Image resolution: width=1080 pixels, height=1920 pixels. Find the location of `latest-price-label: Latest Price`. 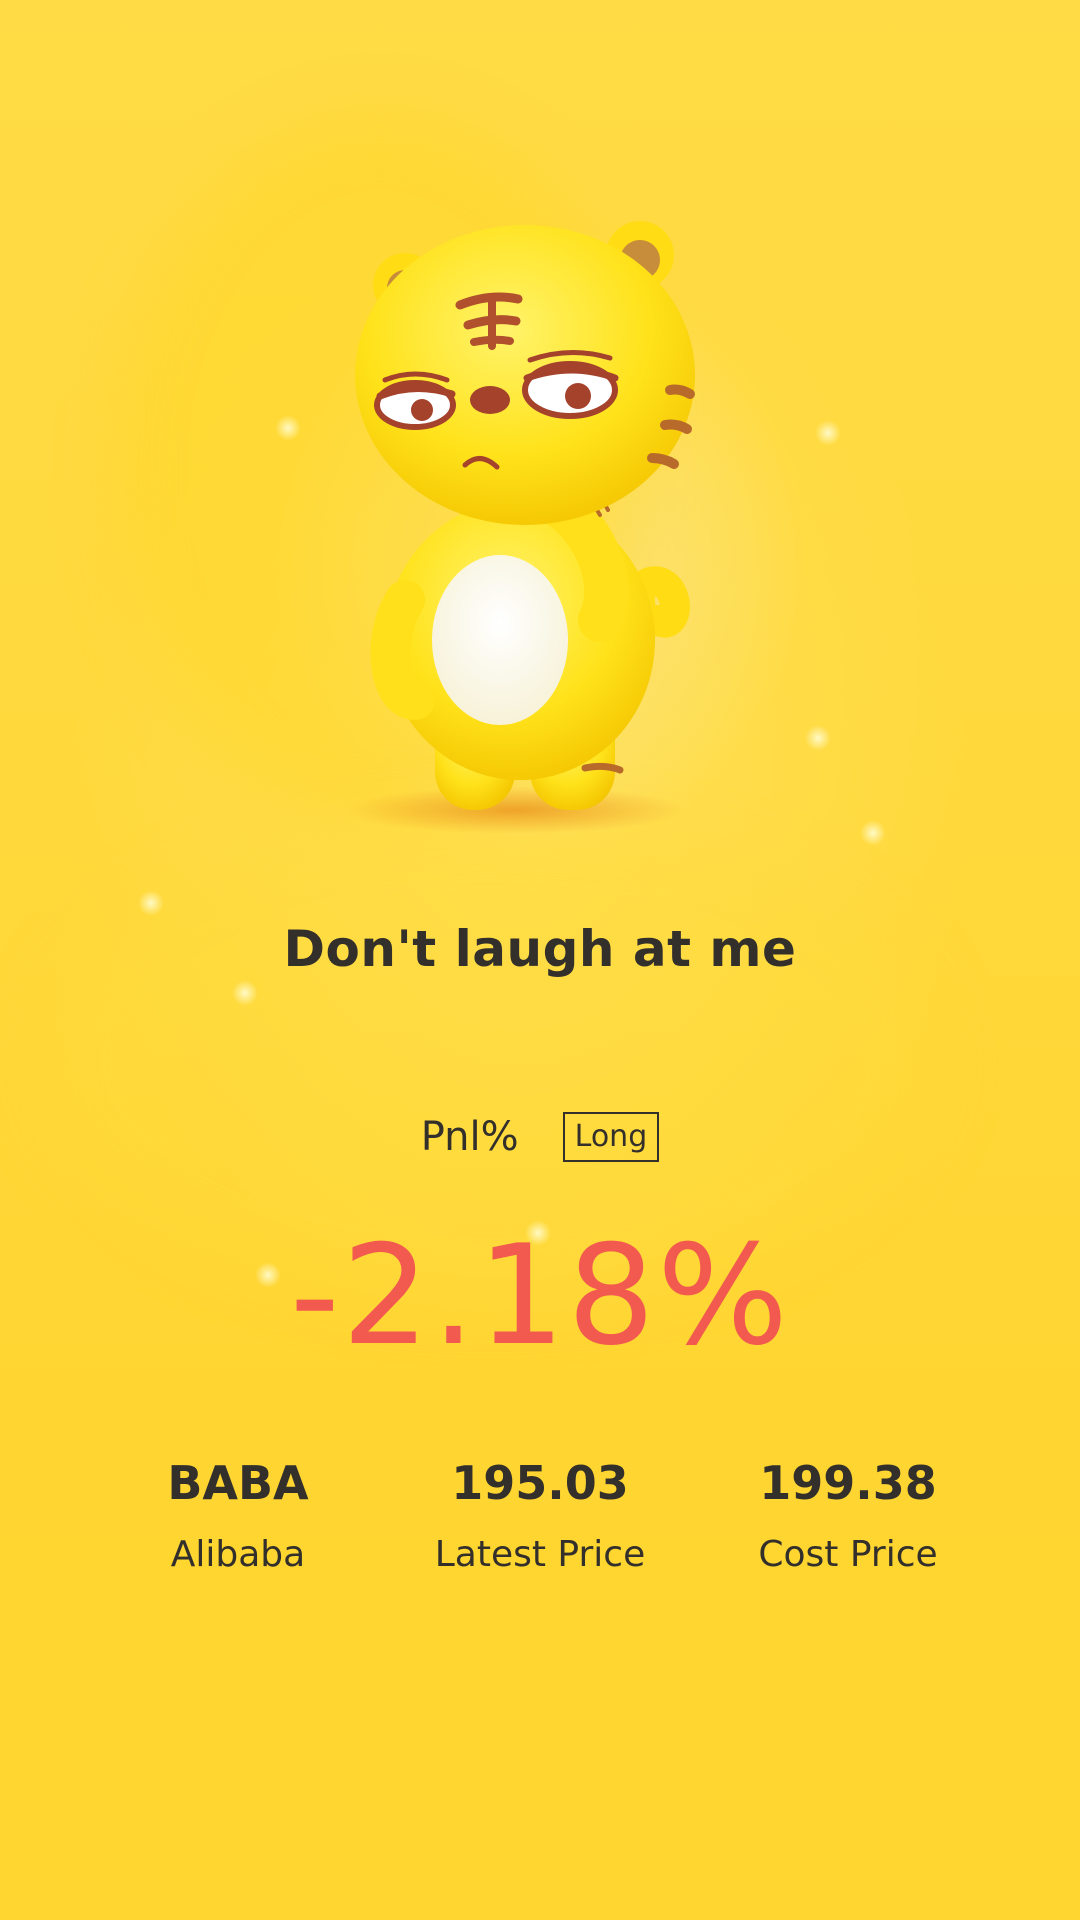

latest-price-label: Latest Price is located at coordinates (540, 1554).